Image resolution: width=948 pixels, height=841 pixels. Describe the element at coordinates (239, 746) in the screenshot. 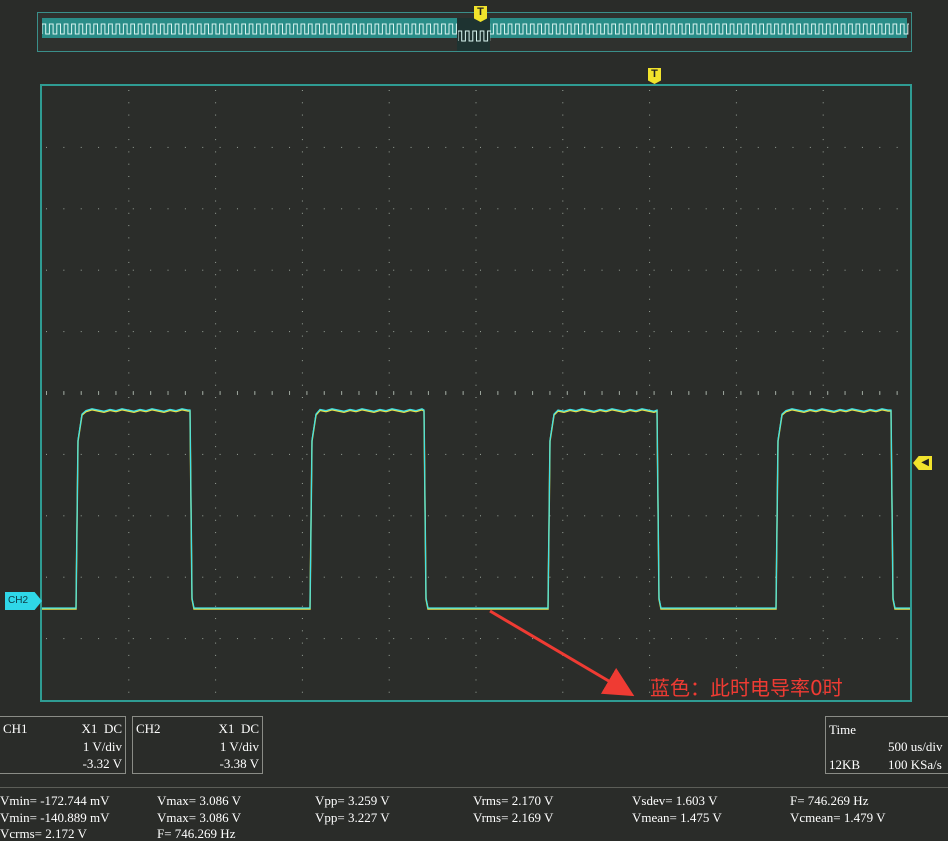

I see `ch2-scale: 1 V/div` at that location.